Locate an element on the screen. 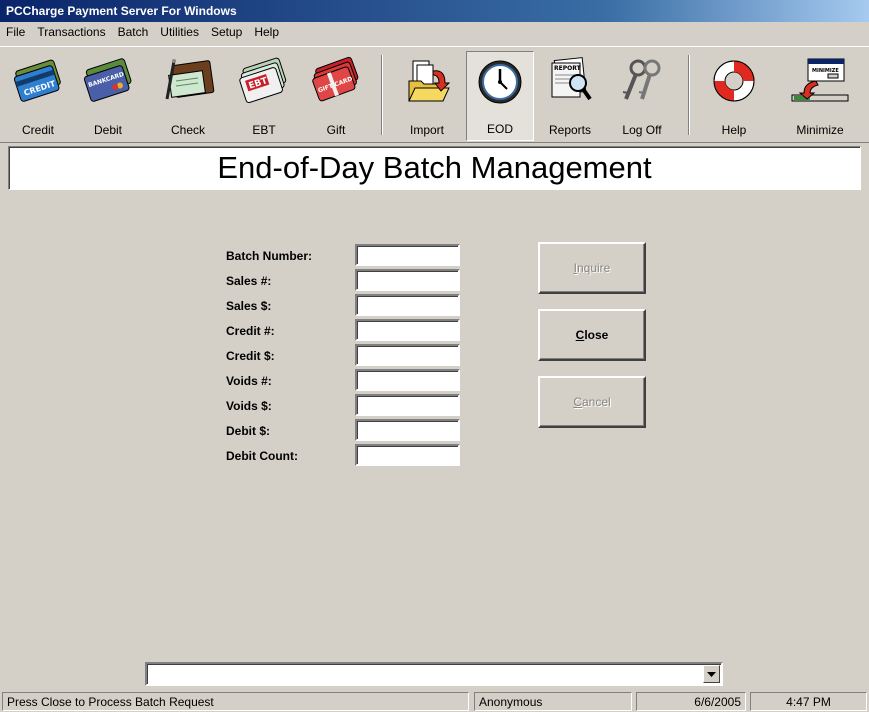 Image resolution: width=869 pixels, height=712 pixels. reports-button: REPORT Reports is located at coordinates (570, 96).